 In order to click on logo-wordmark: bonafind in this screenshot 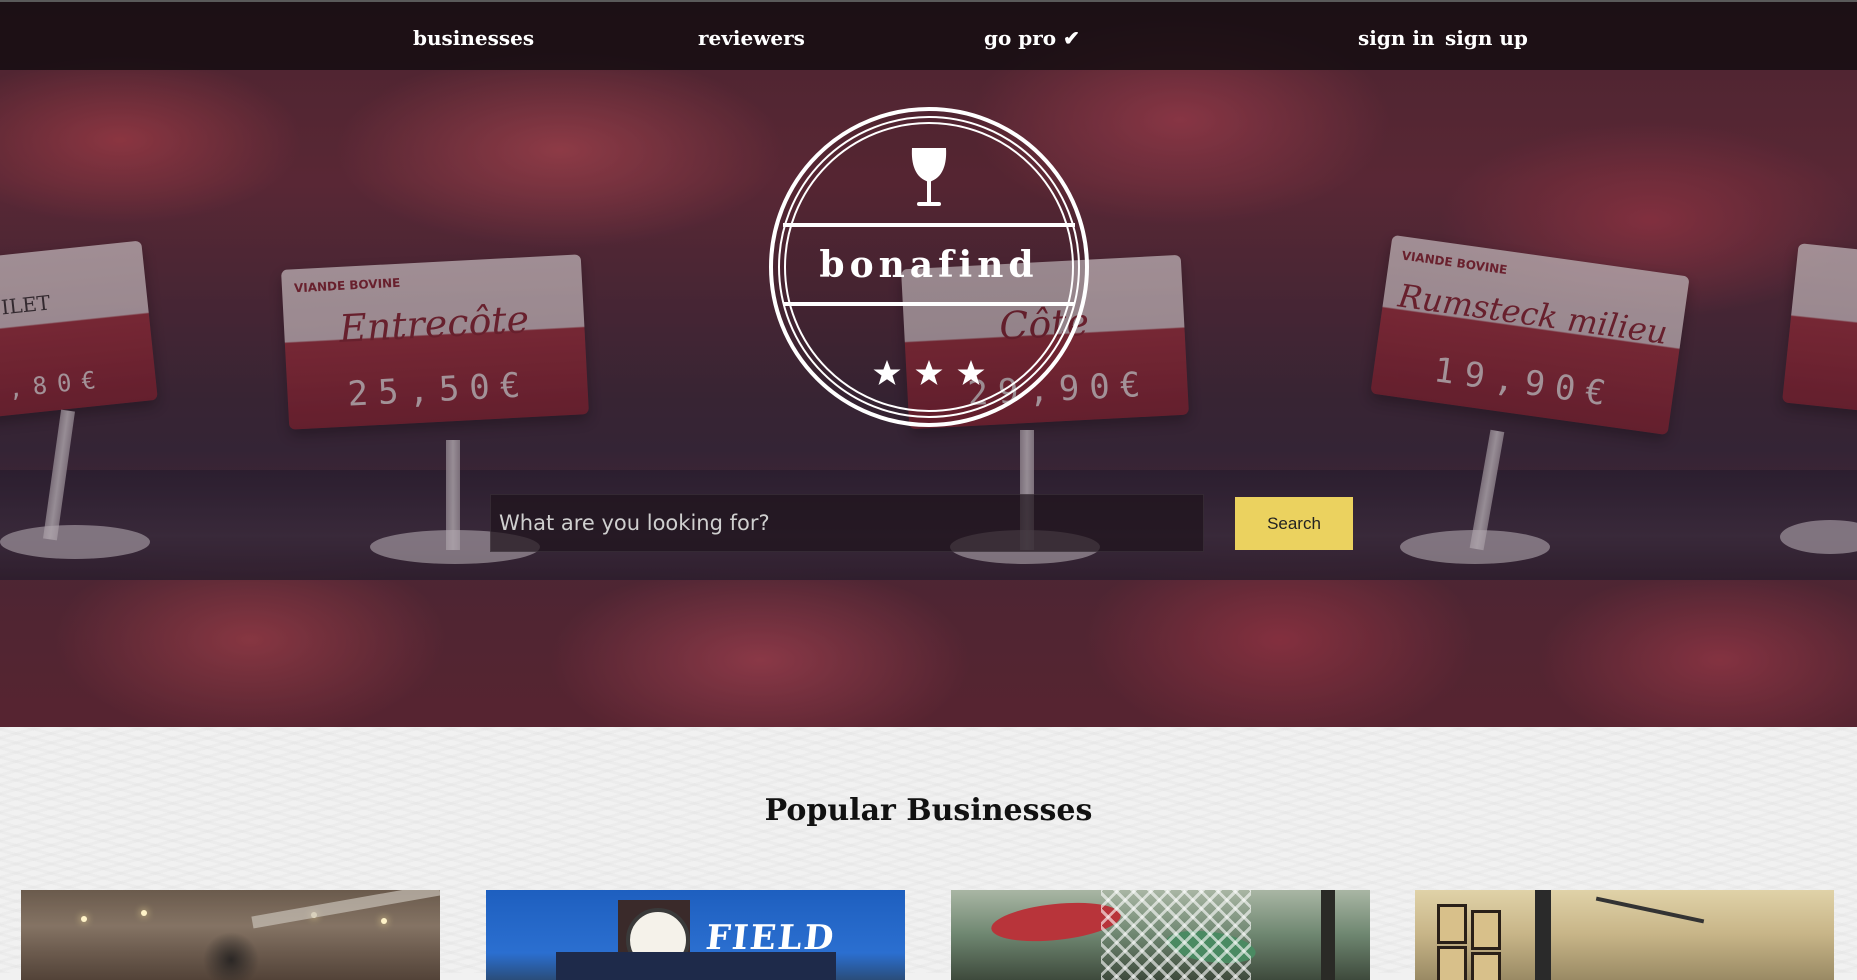, I will do `click(929, 265)`.